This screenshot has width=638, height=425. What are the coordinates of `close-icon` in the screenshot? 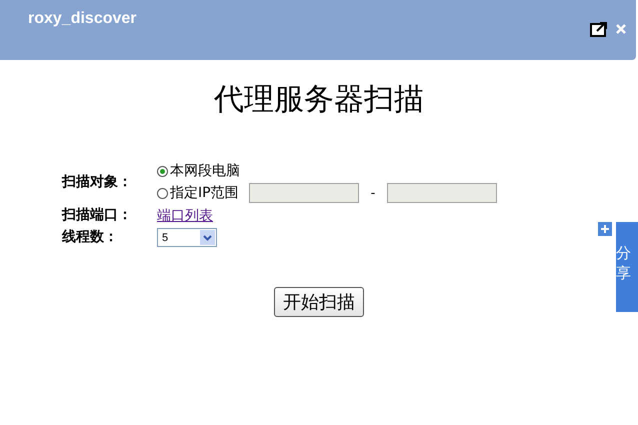 It's located at (621, 29).